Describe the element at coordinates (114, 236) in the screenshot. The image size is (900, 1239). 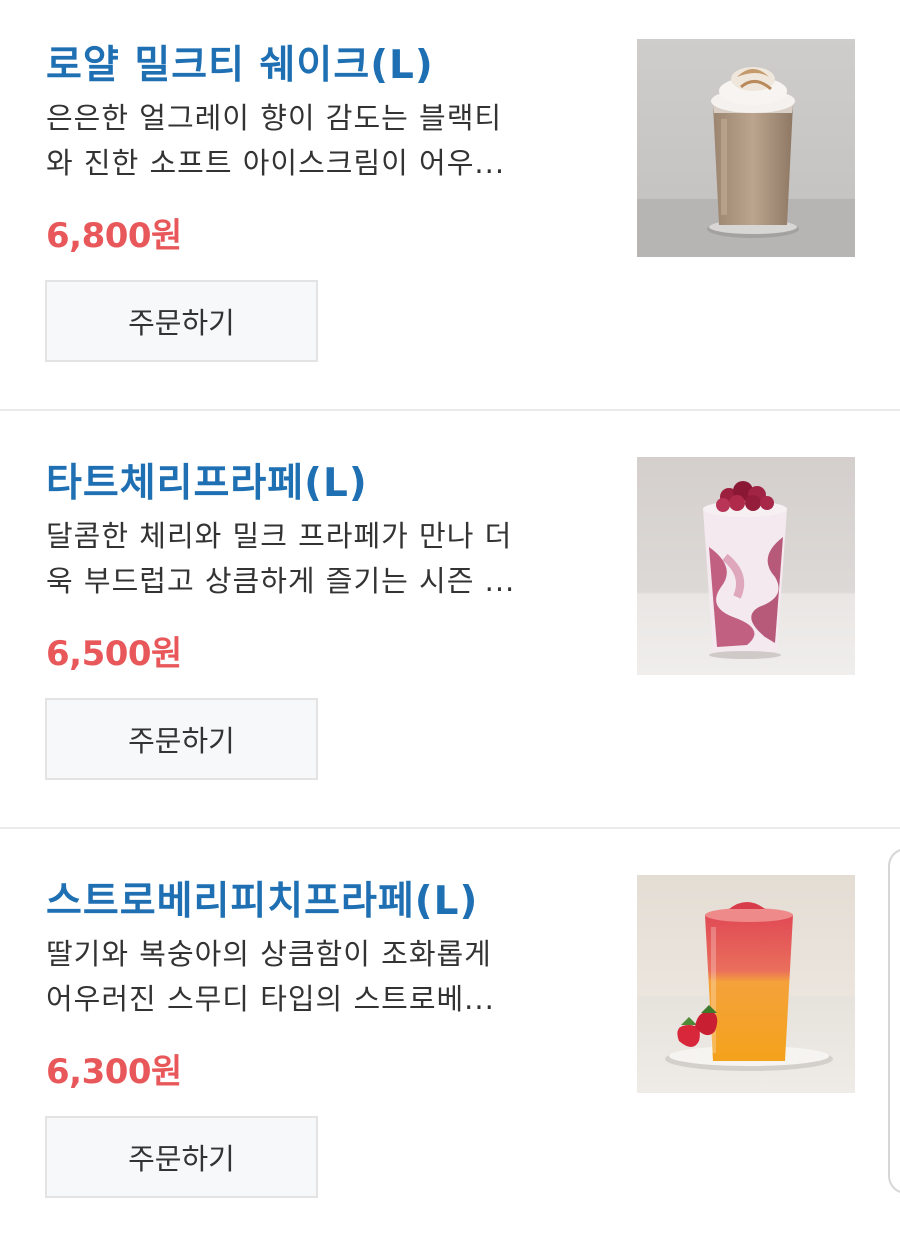
I see `menu-item-price: 6,800원` at that location.